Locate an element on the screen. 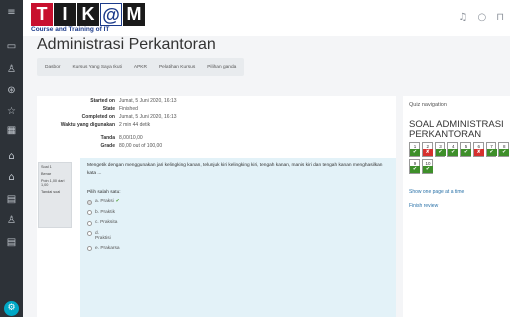 This screenshot has height=317, width=510. question-nav-button: 1 ✔ is located at coordinates (414, 149).